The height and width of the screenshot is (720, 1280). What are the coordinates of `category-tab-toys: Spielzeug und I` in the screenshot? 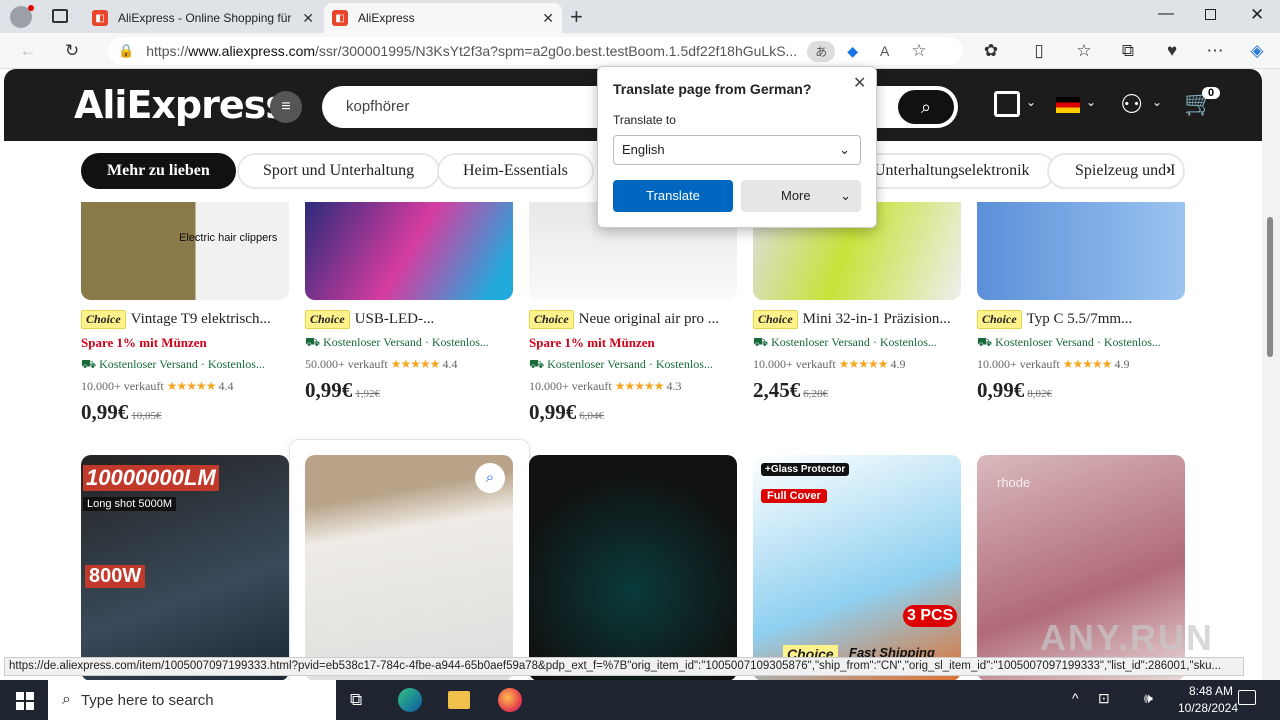 It's located at (1116, 171).